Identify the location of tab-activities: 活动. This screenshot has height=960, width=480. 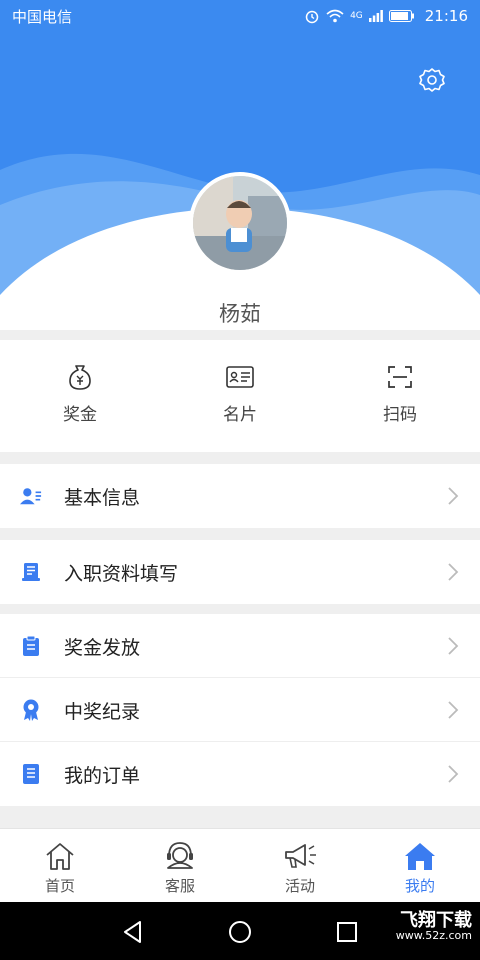
(300, 865).